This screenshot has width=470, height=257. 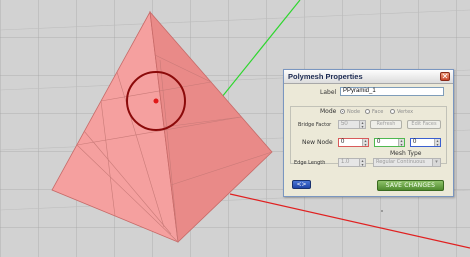 I want to click on dialog-titlebar: Polymesh Properties ✕, so click(x=368, y=77).